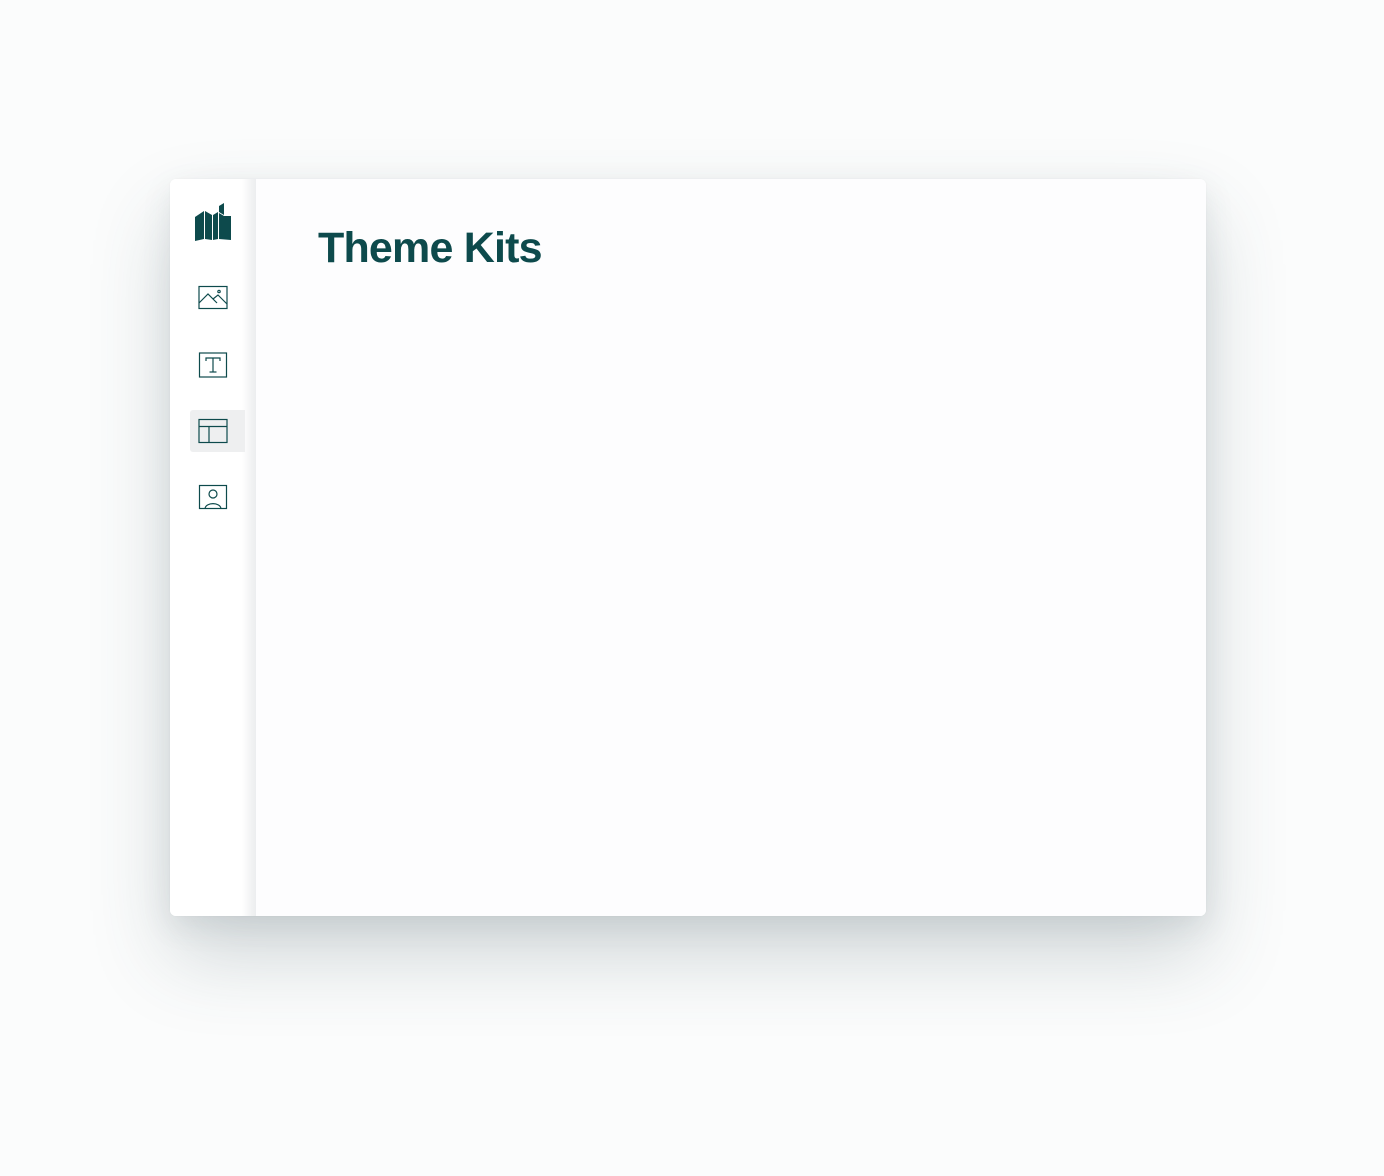 The height and width of the screenshot is (1176, 1384). I want to click on page-title: Theme Kits, so click(430, 248).